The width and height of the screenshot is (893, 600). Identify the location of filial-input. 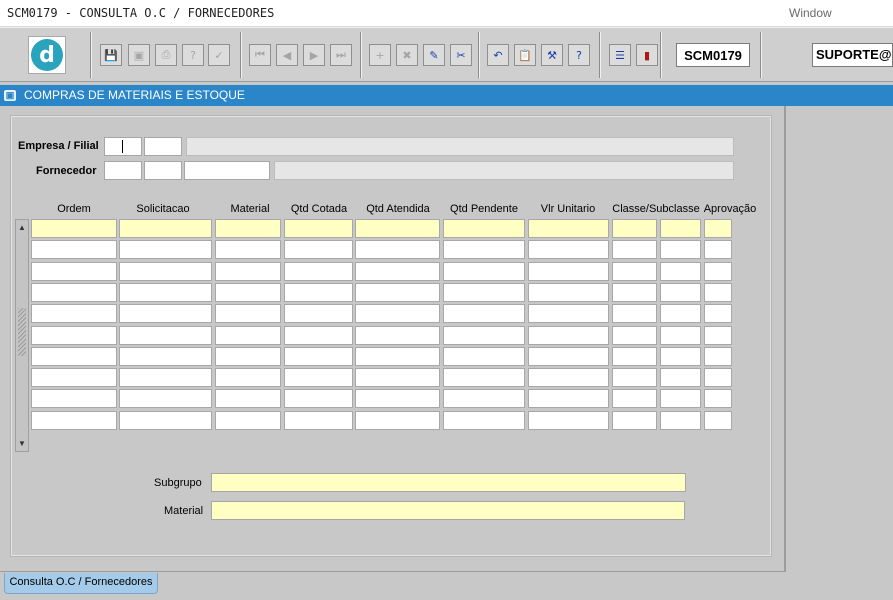
(163, 146).